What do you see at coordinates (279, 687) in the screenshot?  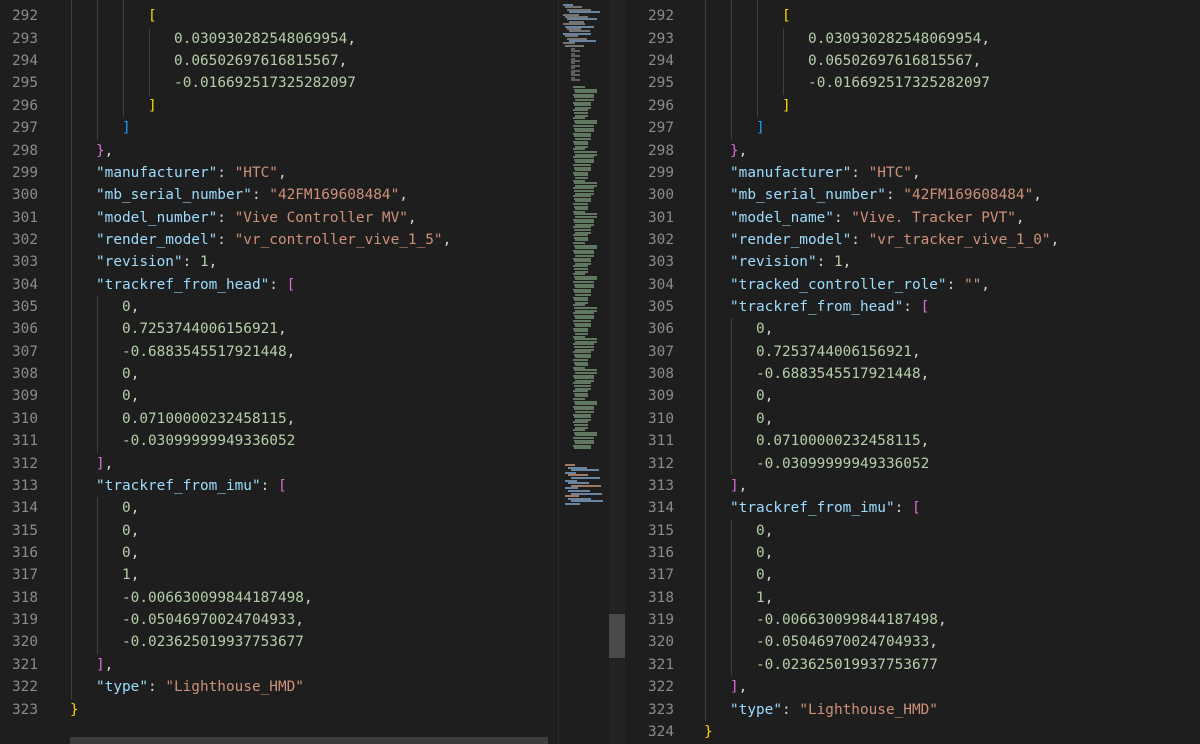 I see `code-line: 322 "type": "Lighthouse_HMD"` at bounding box center [279, 687].